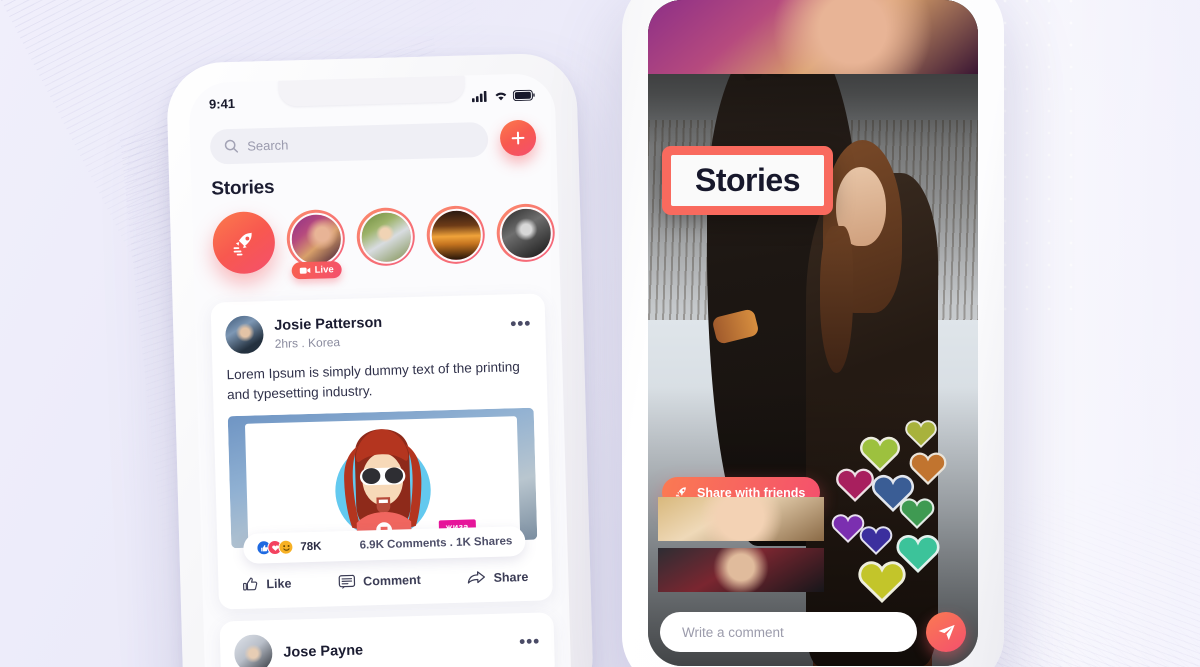 The width and height of the screenshot is (1200, 667). Describe the element at coordinates (392, 580) in the screenshot. I see `comment-label: Comment` at that location.